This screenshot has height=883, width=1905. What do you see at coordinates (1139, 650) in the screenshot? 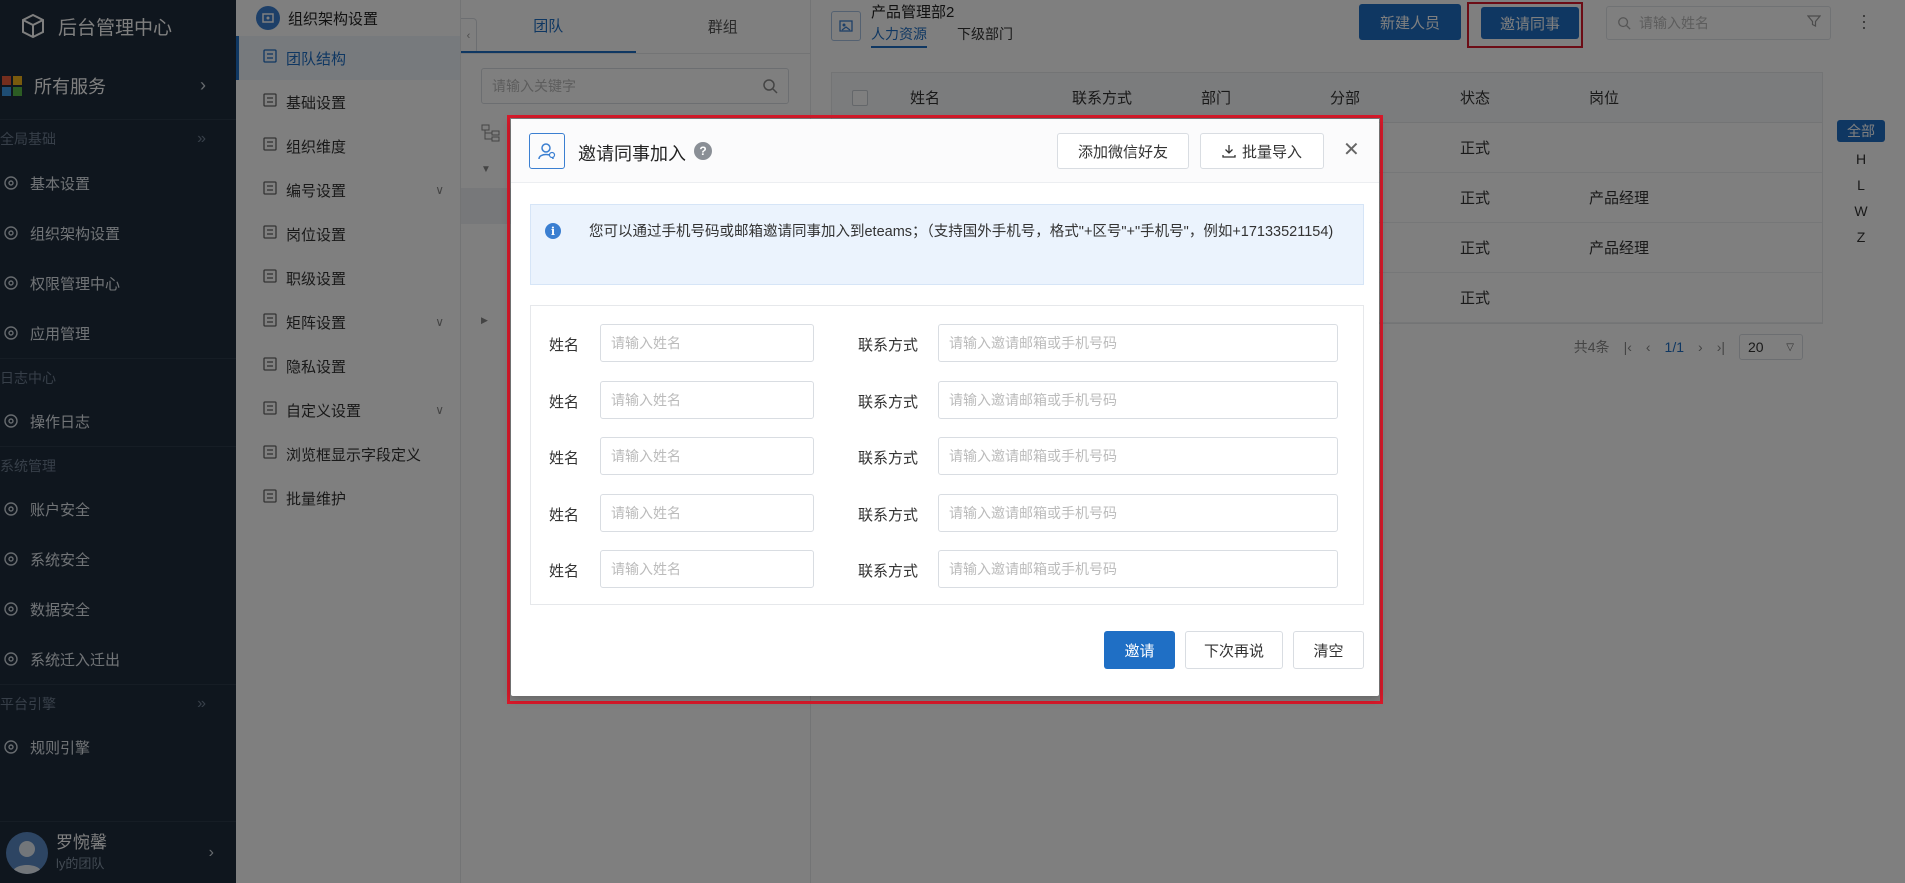
I see `invite-button: 邀请` at bounding box center [1139, 650].